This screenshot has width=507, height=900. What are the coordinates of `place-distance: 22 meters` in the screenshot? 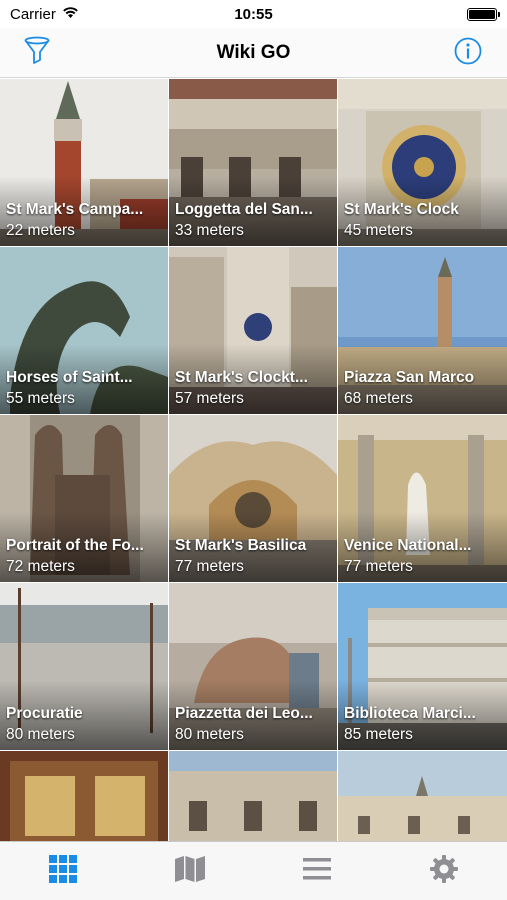 It's located at (40, 230).